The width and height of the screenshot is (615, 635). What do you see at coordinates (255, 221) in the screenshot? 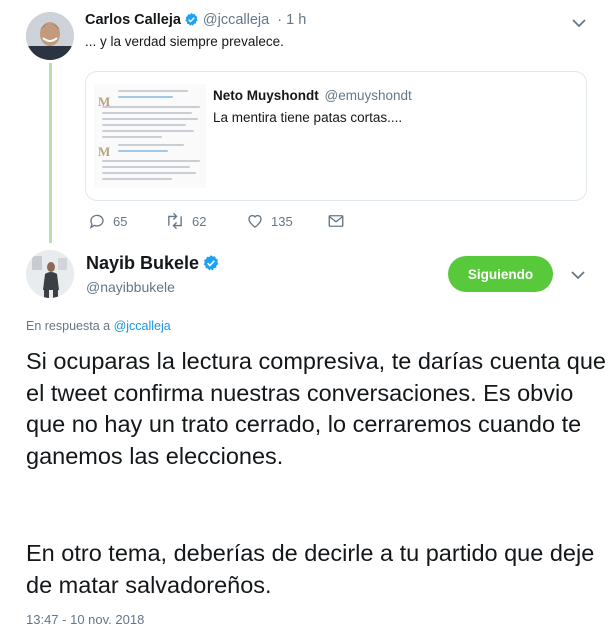
I see `like-icon` at bounding box center [255, 221].